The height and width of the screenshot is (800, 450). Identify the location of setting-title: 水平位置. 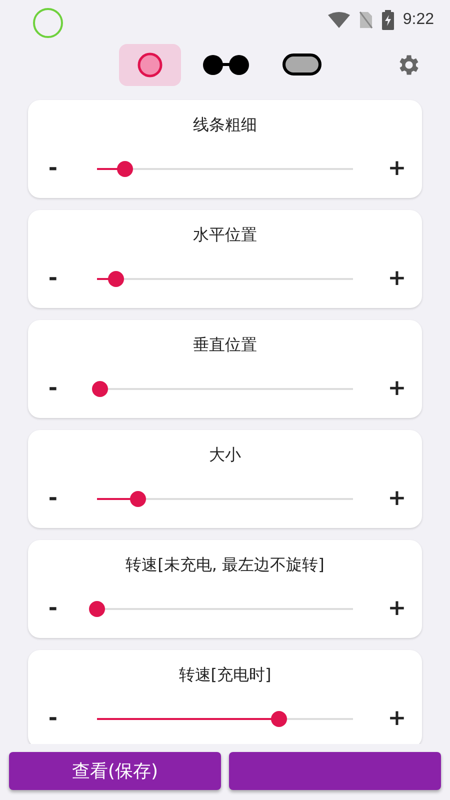
(225, 235).